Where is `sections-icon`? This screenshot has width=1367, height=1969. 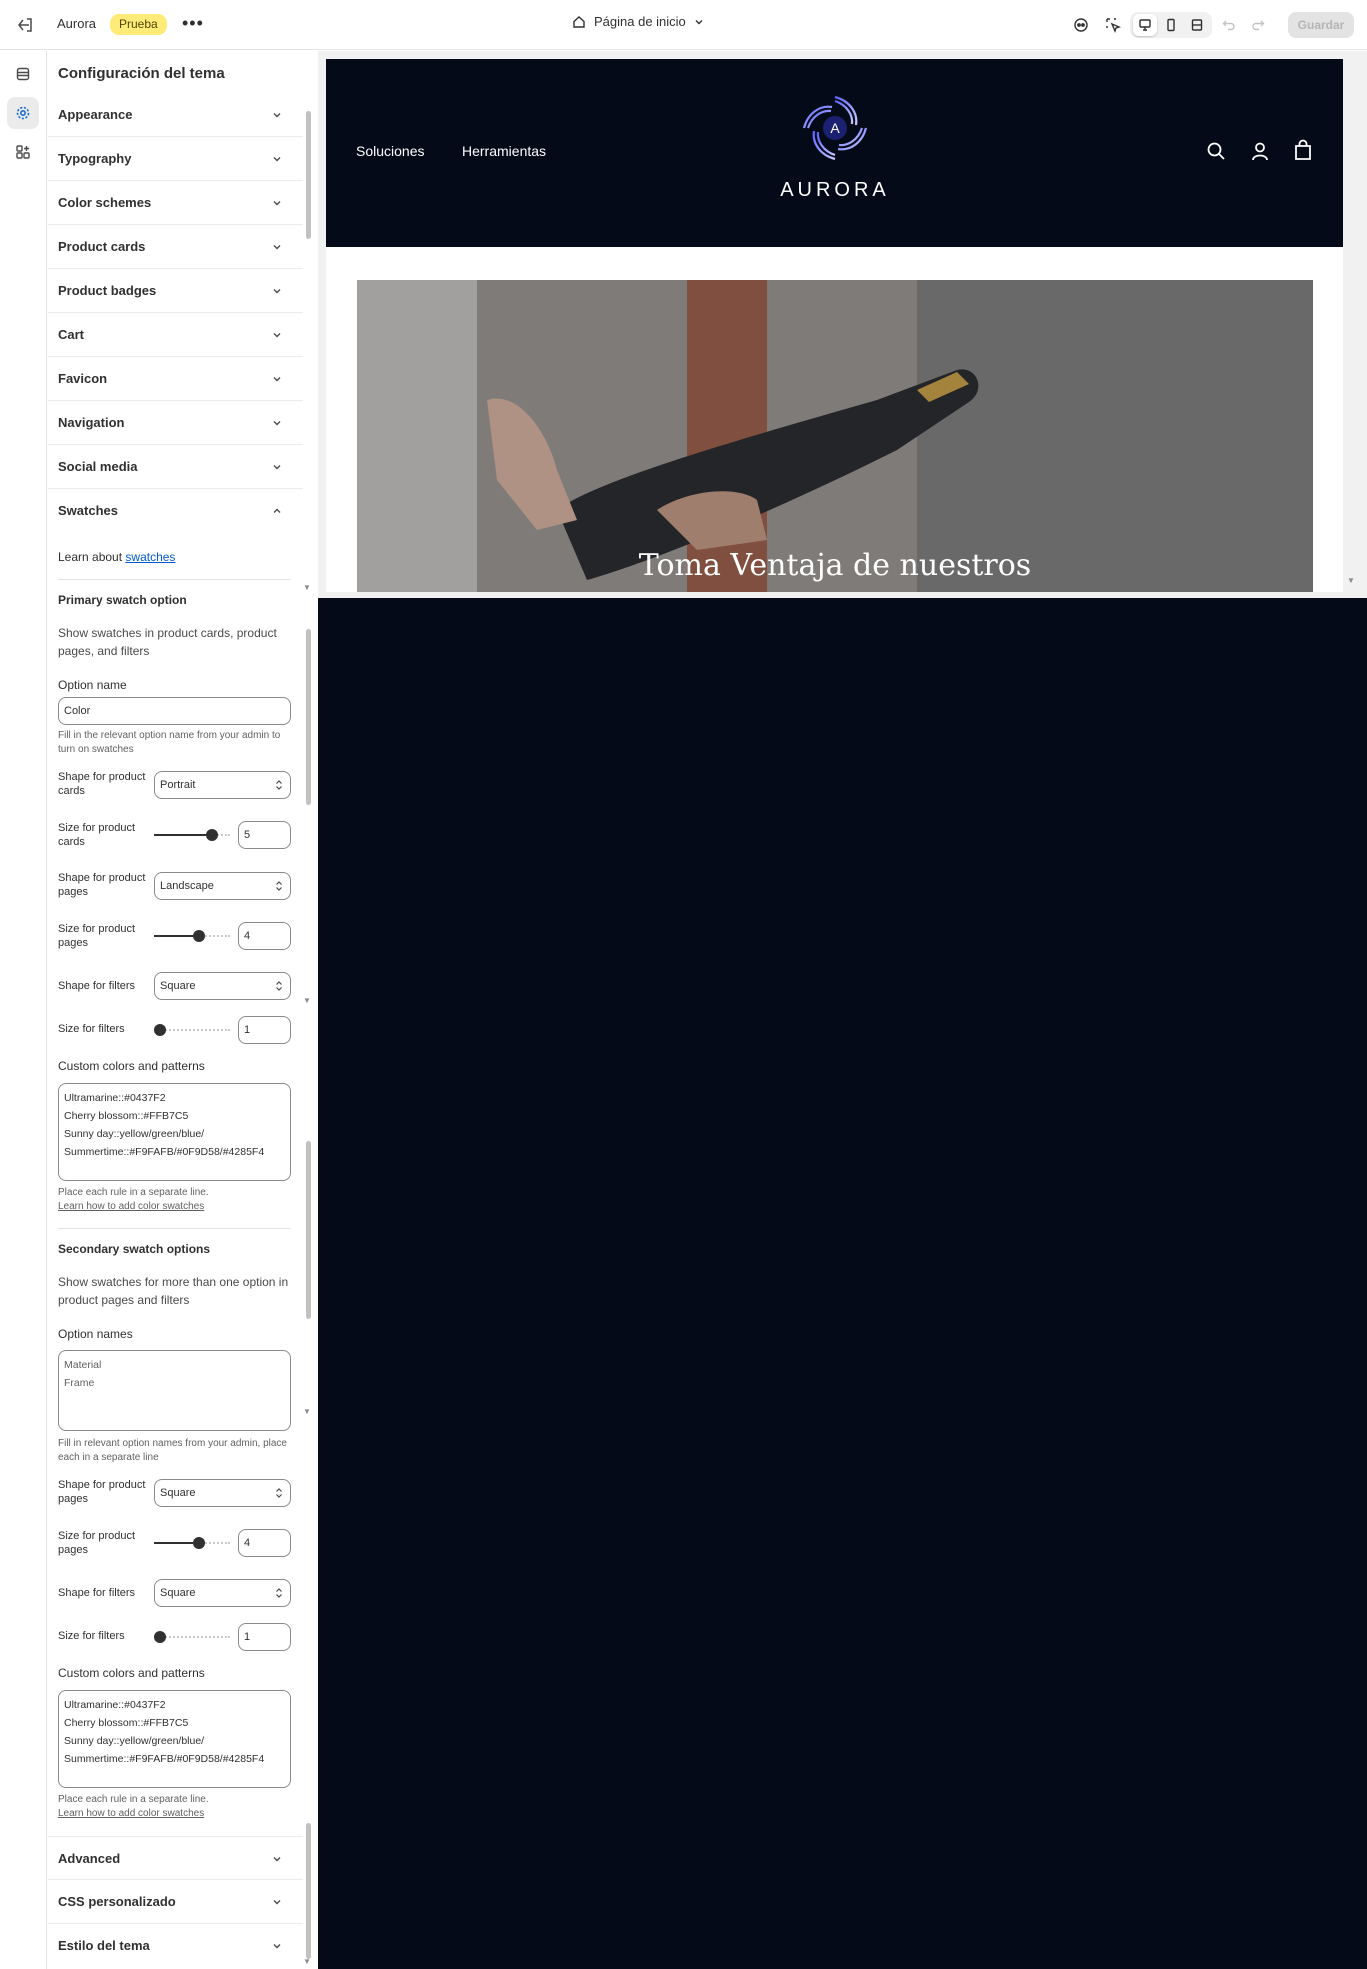 sections-icon is located at coordinates (23, 74).